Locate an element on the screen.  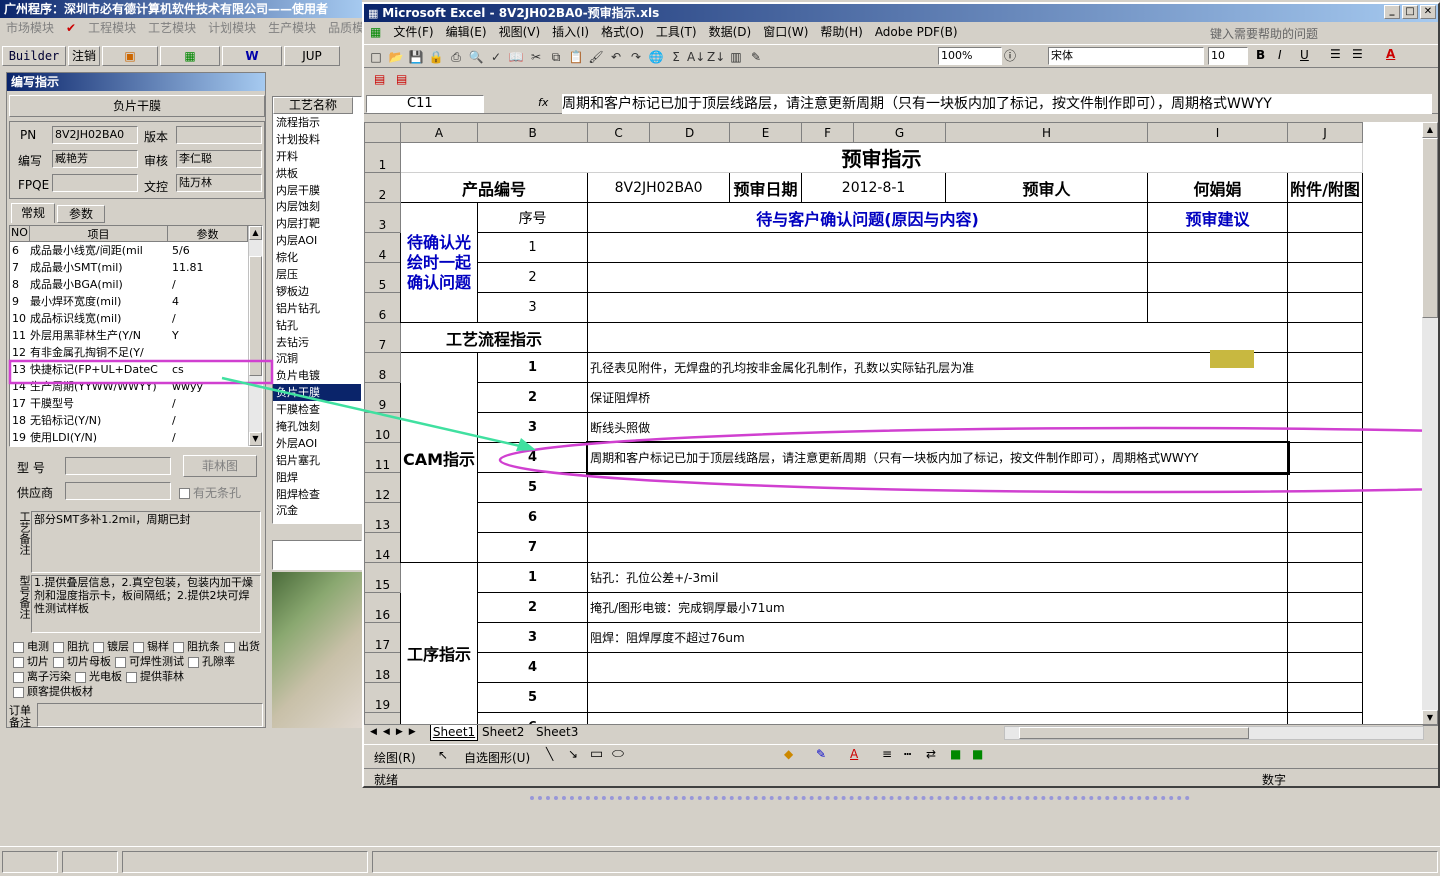
process-item: 钻孔 is located at coordinates (317, 325).